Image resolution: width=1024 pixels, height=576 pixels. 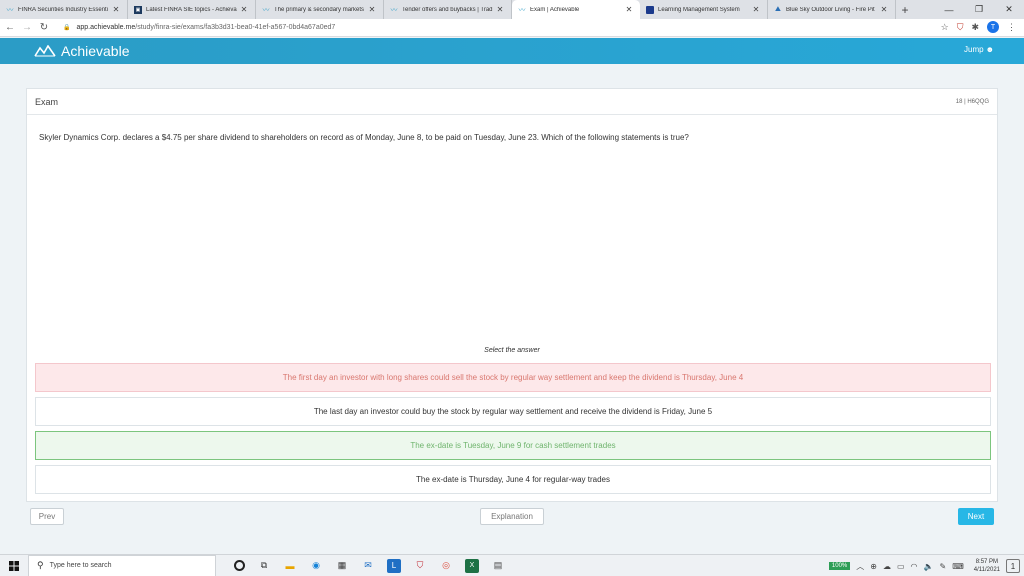 I want to click on browser-tab: 〰 Tender offers and buybacks | Trad ✕, so click(x=448, y=9).